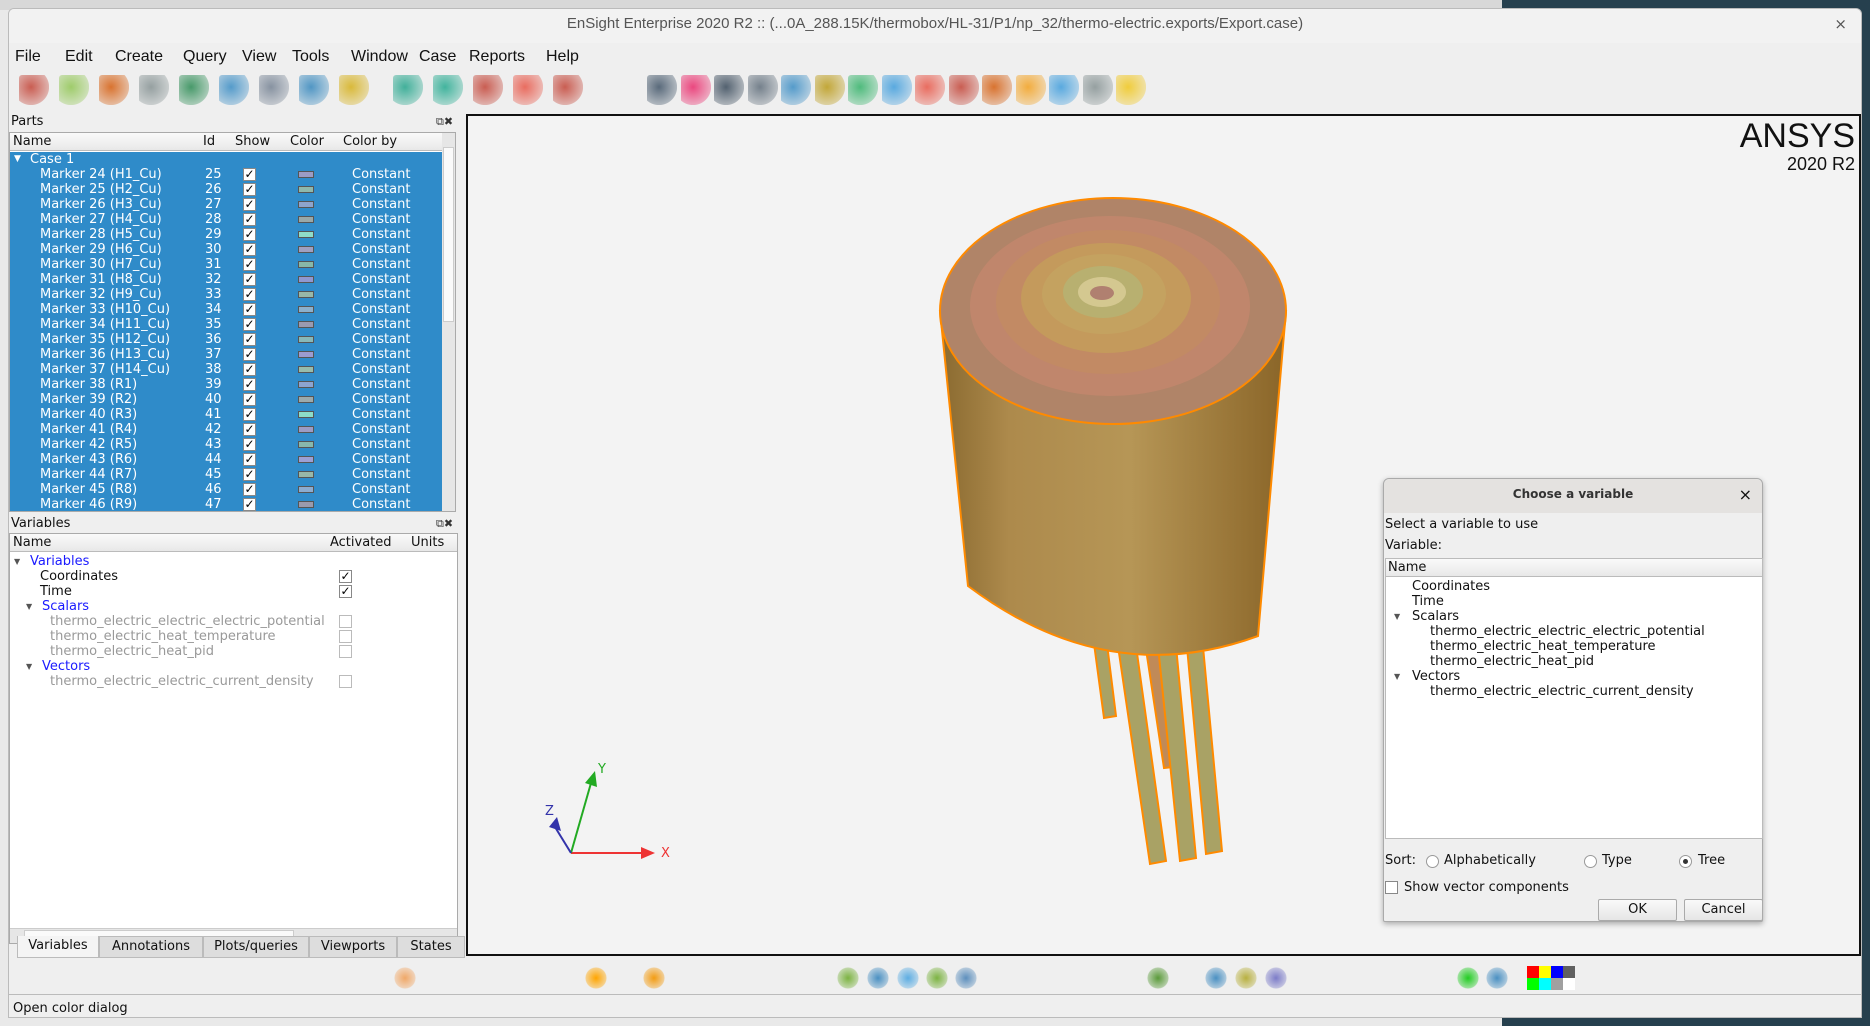 The image size is (1870, 1026). I want to click on menu-create: Create, so click(139, 57).